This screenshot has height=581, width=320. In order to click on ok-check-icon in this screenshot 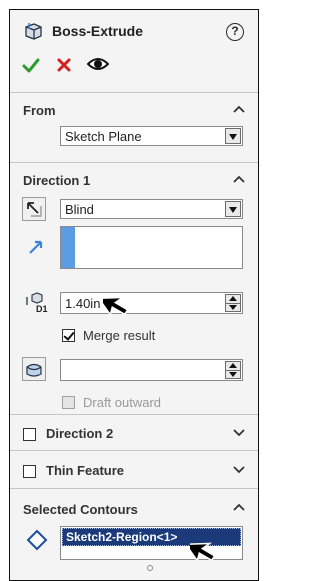, I will do `click(31, 66)`.